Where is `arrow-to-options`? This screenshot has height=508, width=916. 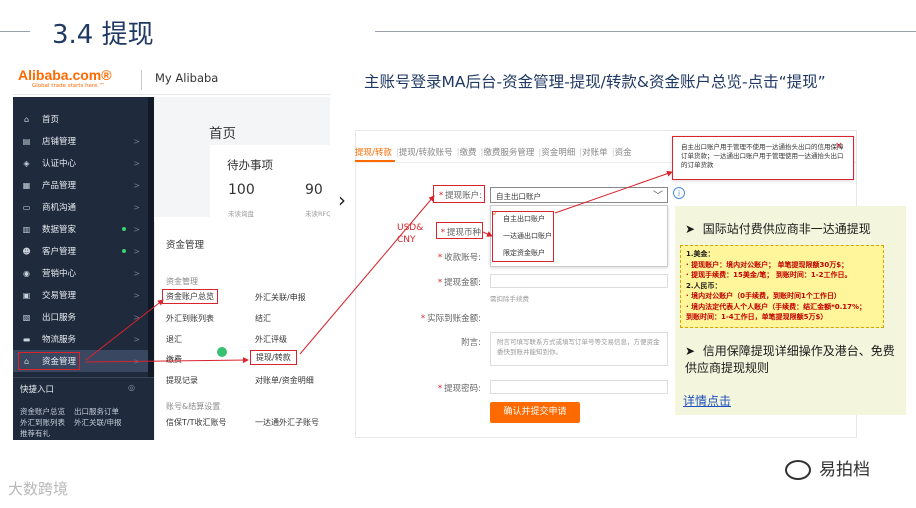 arrow-to-options is located at coordinates (487, 234).